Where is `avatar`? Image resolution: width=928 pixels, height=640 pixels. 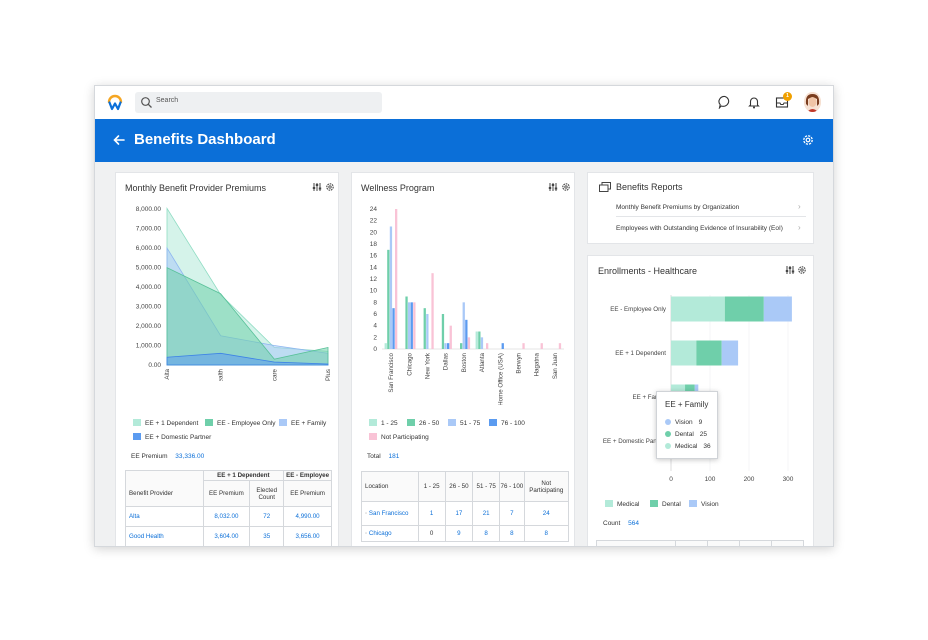
avatar is located at coordinates (812, 102).